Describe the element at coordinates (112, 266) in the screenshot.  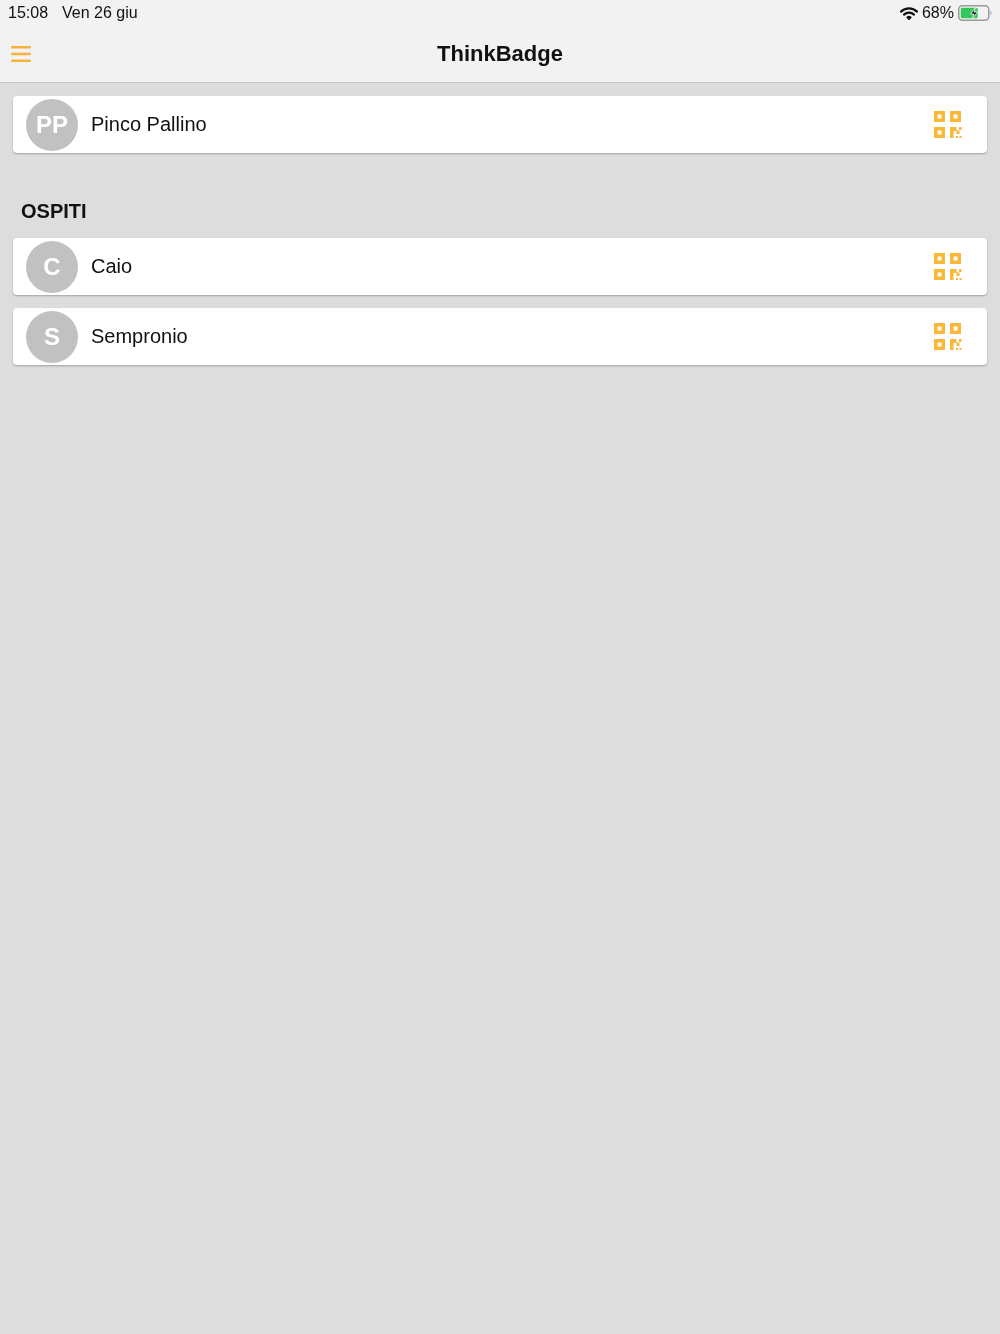
I see `person-name: Caio` at that location.